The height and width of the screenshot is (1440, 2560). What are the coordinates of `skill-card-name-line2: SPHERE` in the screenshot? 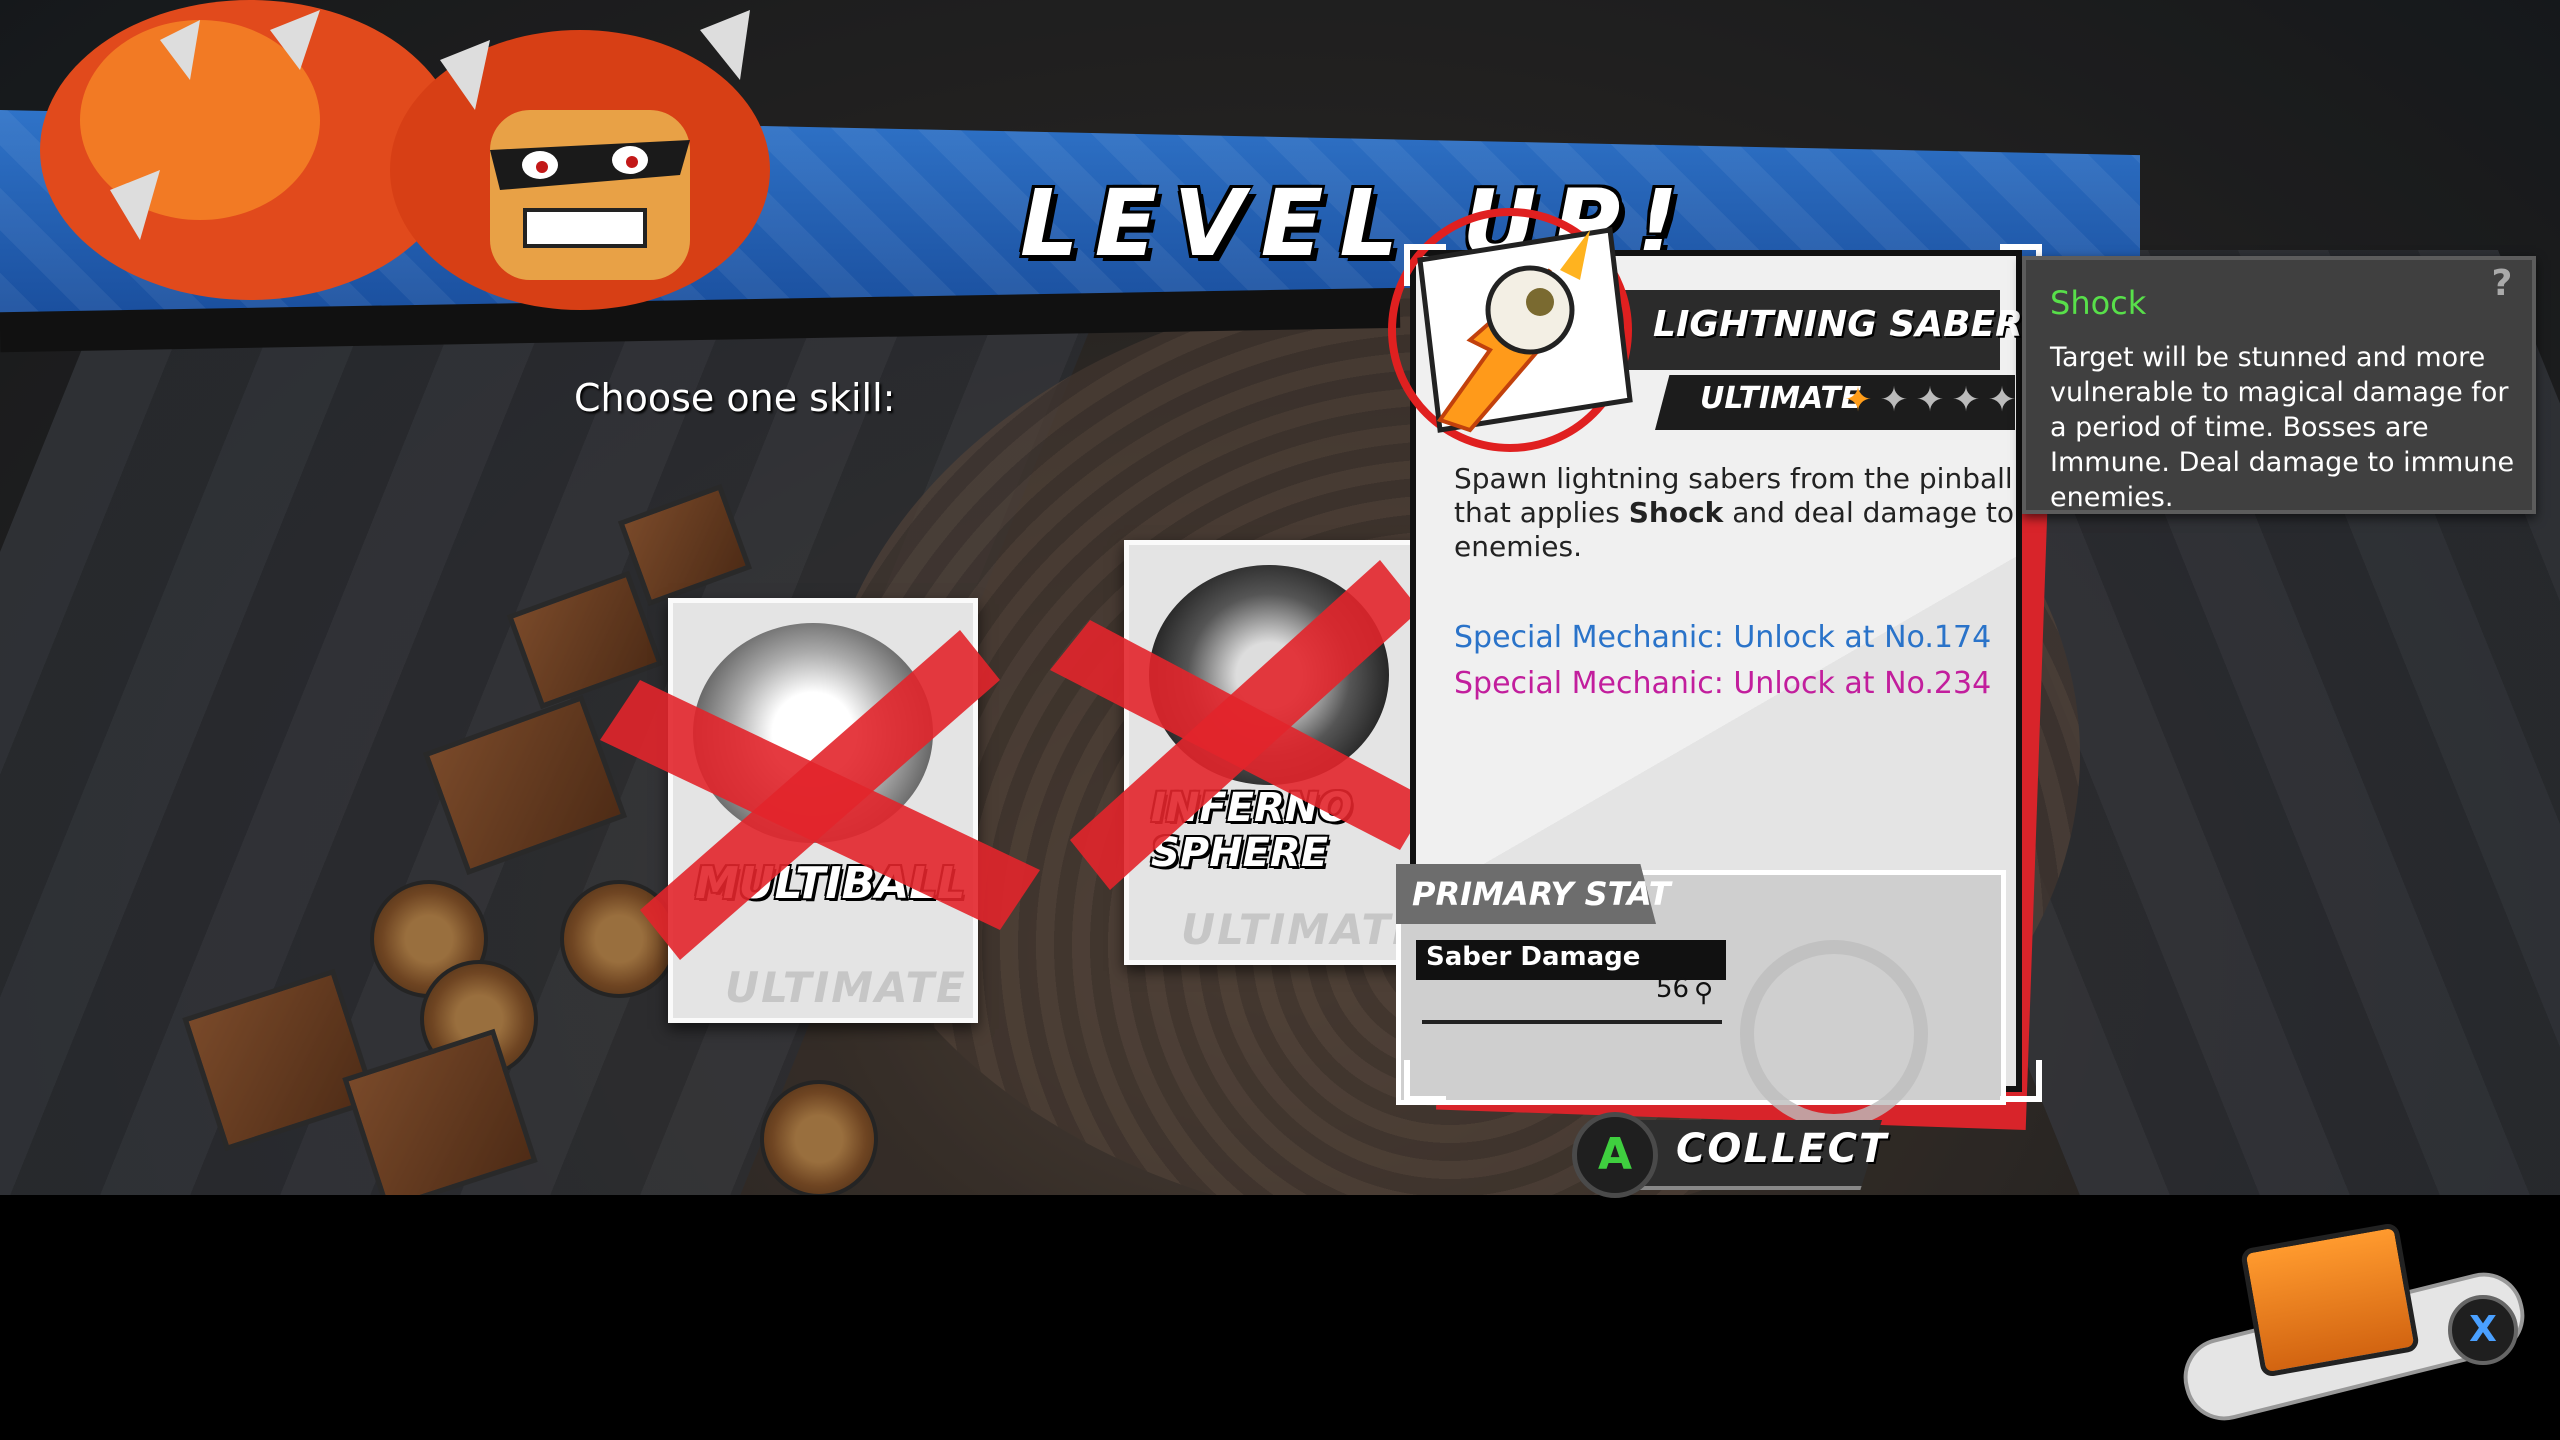 It's located at (1240, 853).